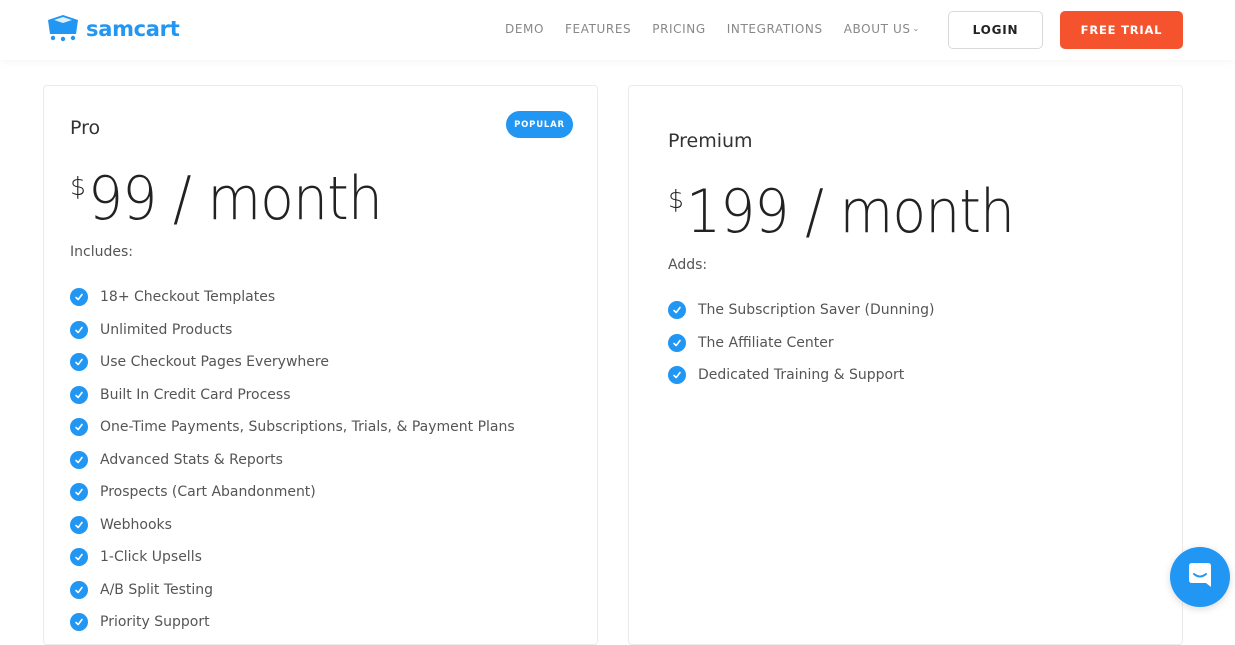  I want to click on plan-name: Pro, so click(85, 128).